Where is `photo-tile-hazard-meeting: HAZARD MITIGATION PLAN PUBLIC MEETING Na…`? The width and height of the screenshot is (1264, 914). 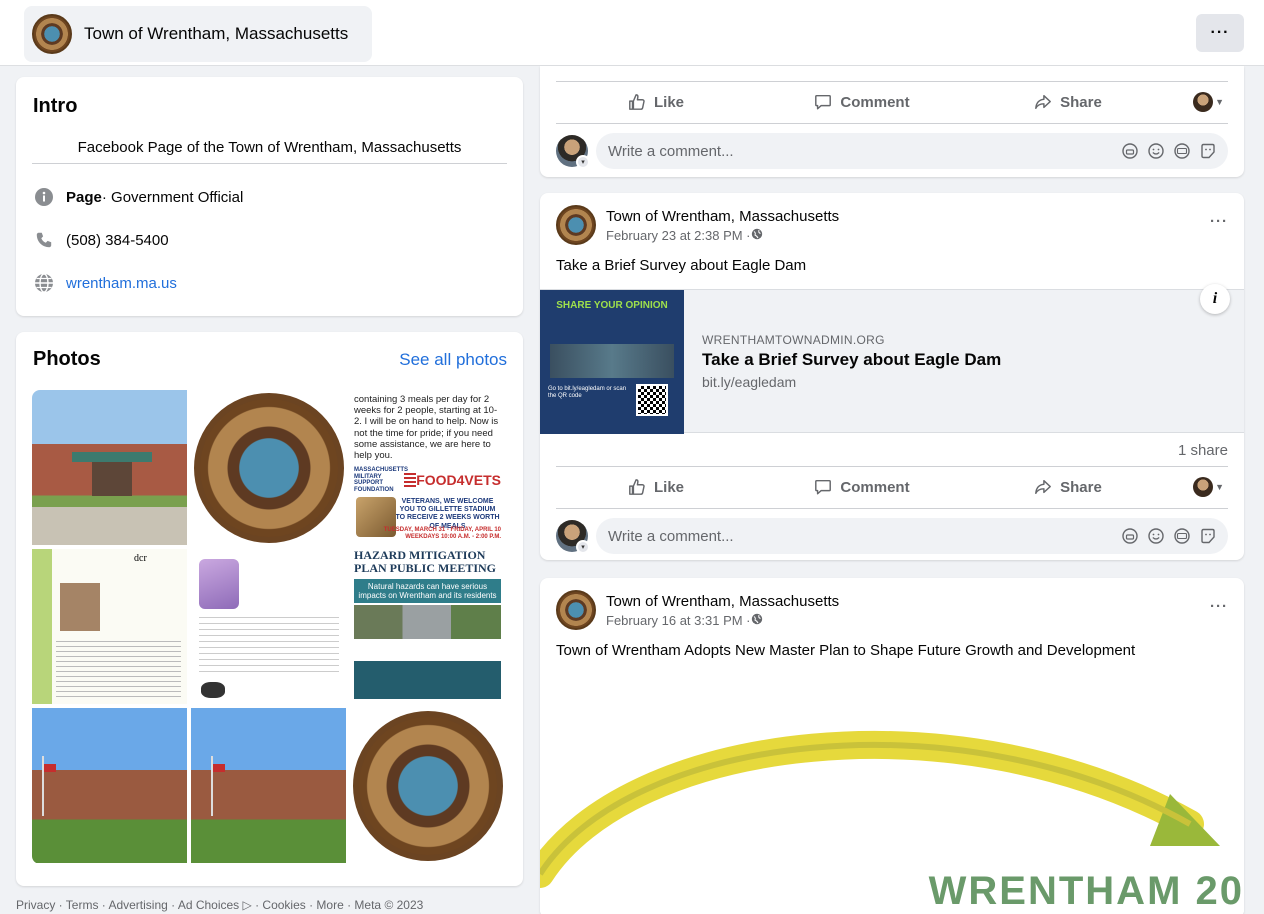 photo-tile-hazard-meeting: HAZARD MITIGATION PLAN PUBLIC MEETING Na… is located at coordinates (427, 626).